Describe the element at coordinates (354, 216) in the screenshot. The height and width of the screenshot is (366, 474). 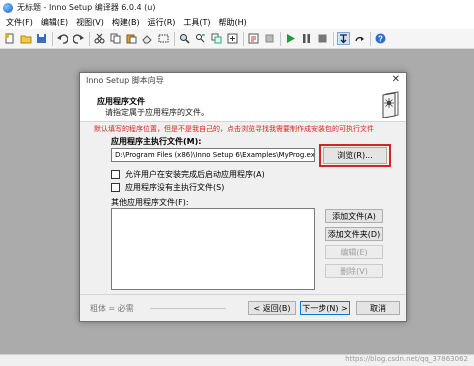
I see `add-files-button: 添加文件(A)` at that location.